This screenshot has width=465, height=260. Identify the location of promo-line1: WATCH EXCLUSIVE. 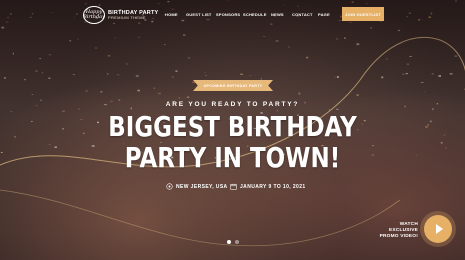
(403, 227).